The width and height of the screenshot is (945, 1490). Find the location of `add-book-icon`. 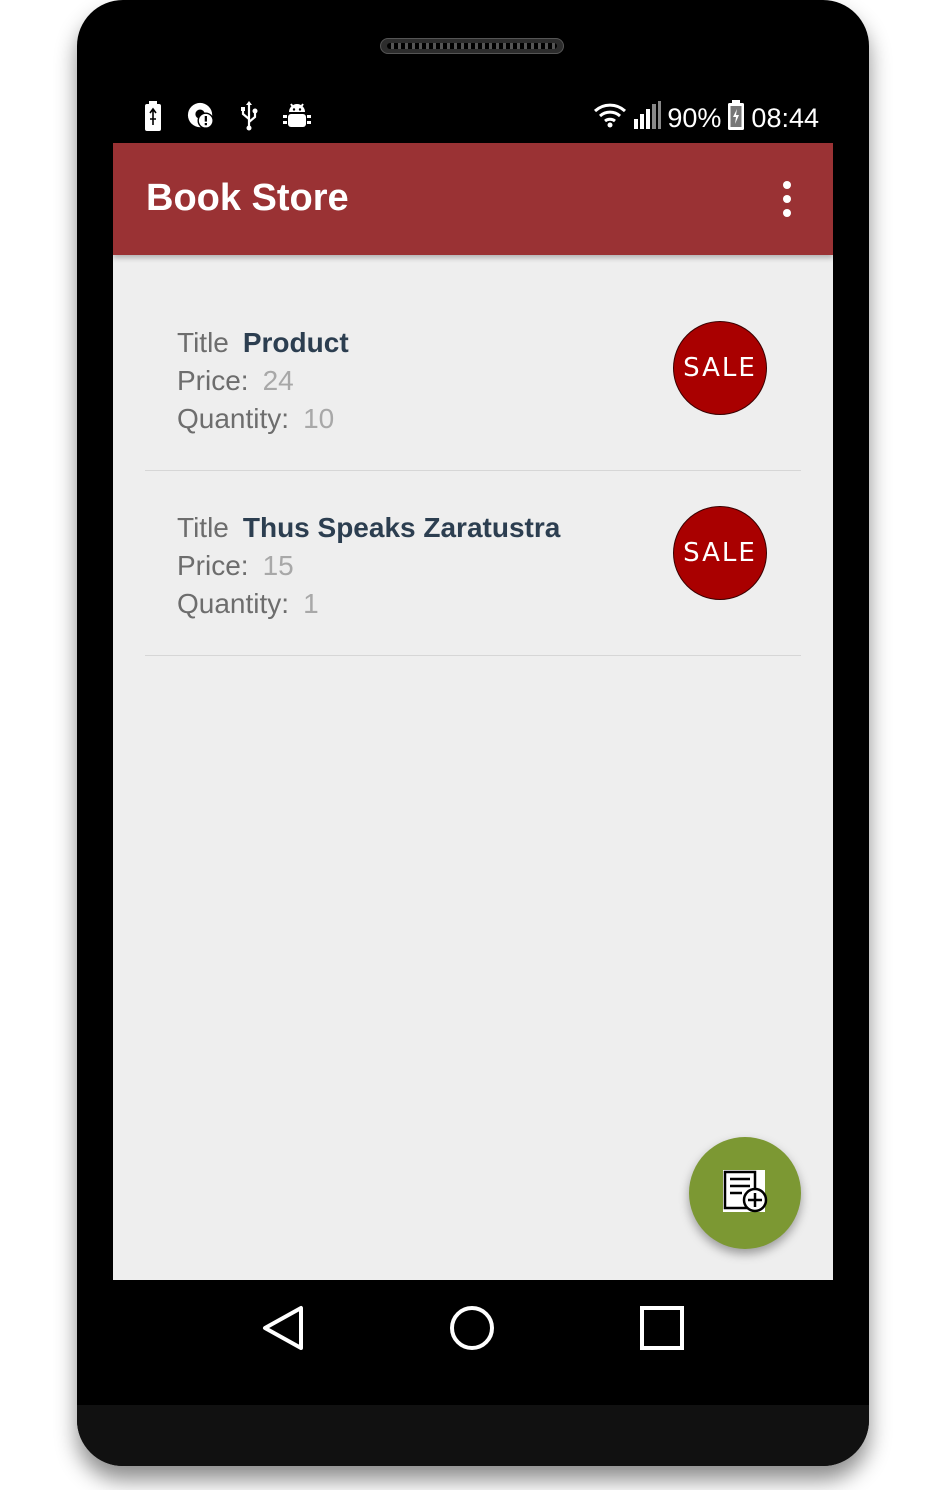

add-book-icon is located at coordinates (745, 1193).